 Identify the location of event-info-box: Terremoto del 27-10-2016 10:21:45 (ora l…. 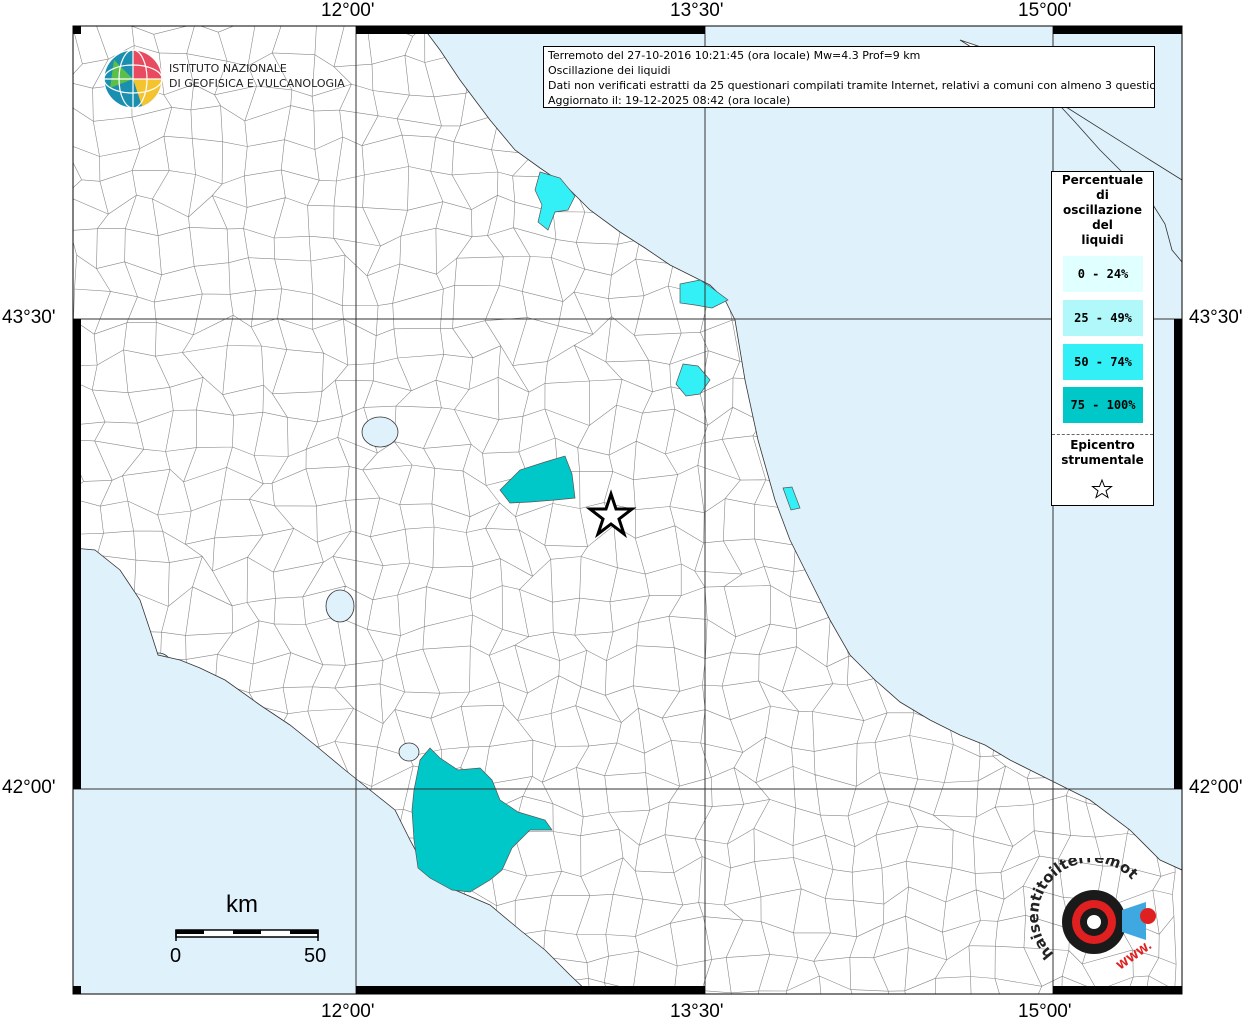
(849, 77).